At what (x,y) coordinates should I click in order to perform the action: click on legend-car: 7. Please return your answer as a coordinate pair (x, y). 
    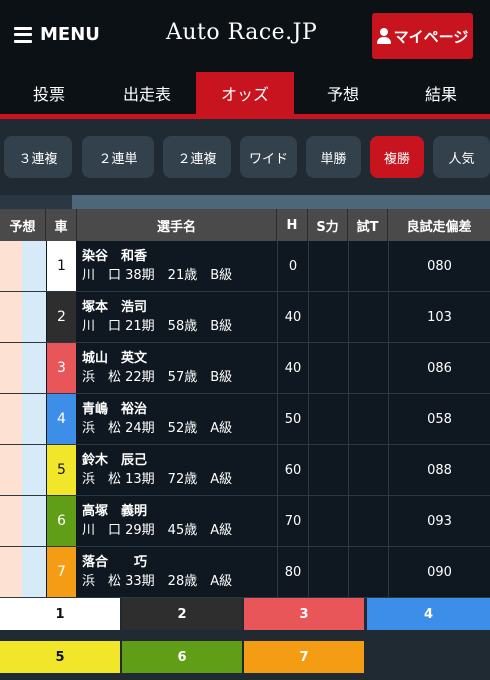
    Looking at the image, I should click on (304, 657).